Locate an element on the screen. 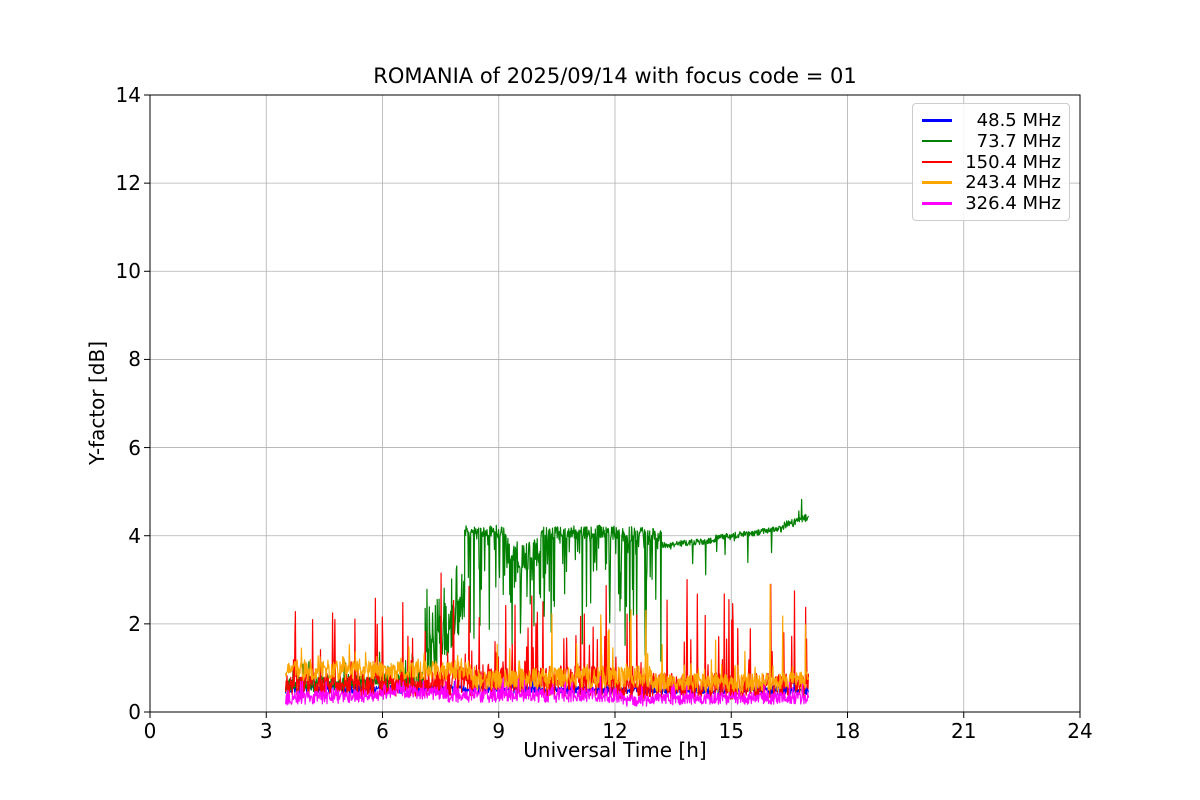 The image size is (1200, 800). legend-entry: 150.4 MHz is located at coordinates (991, 162).